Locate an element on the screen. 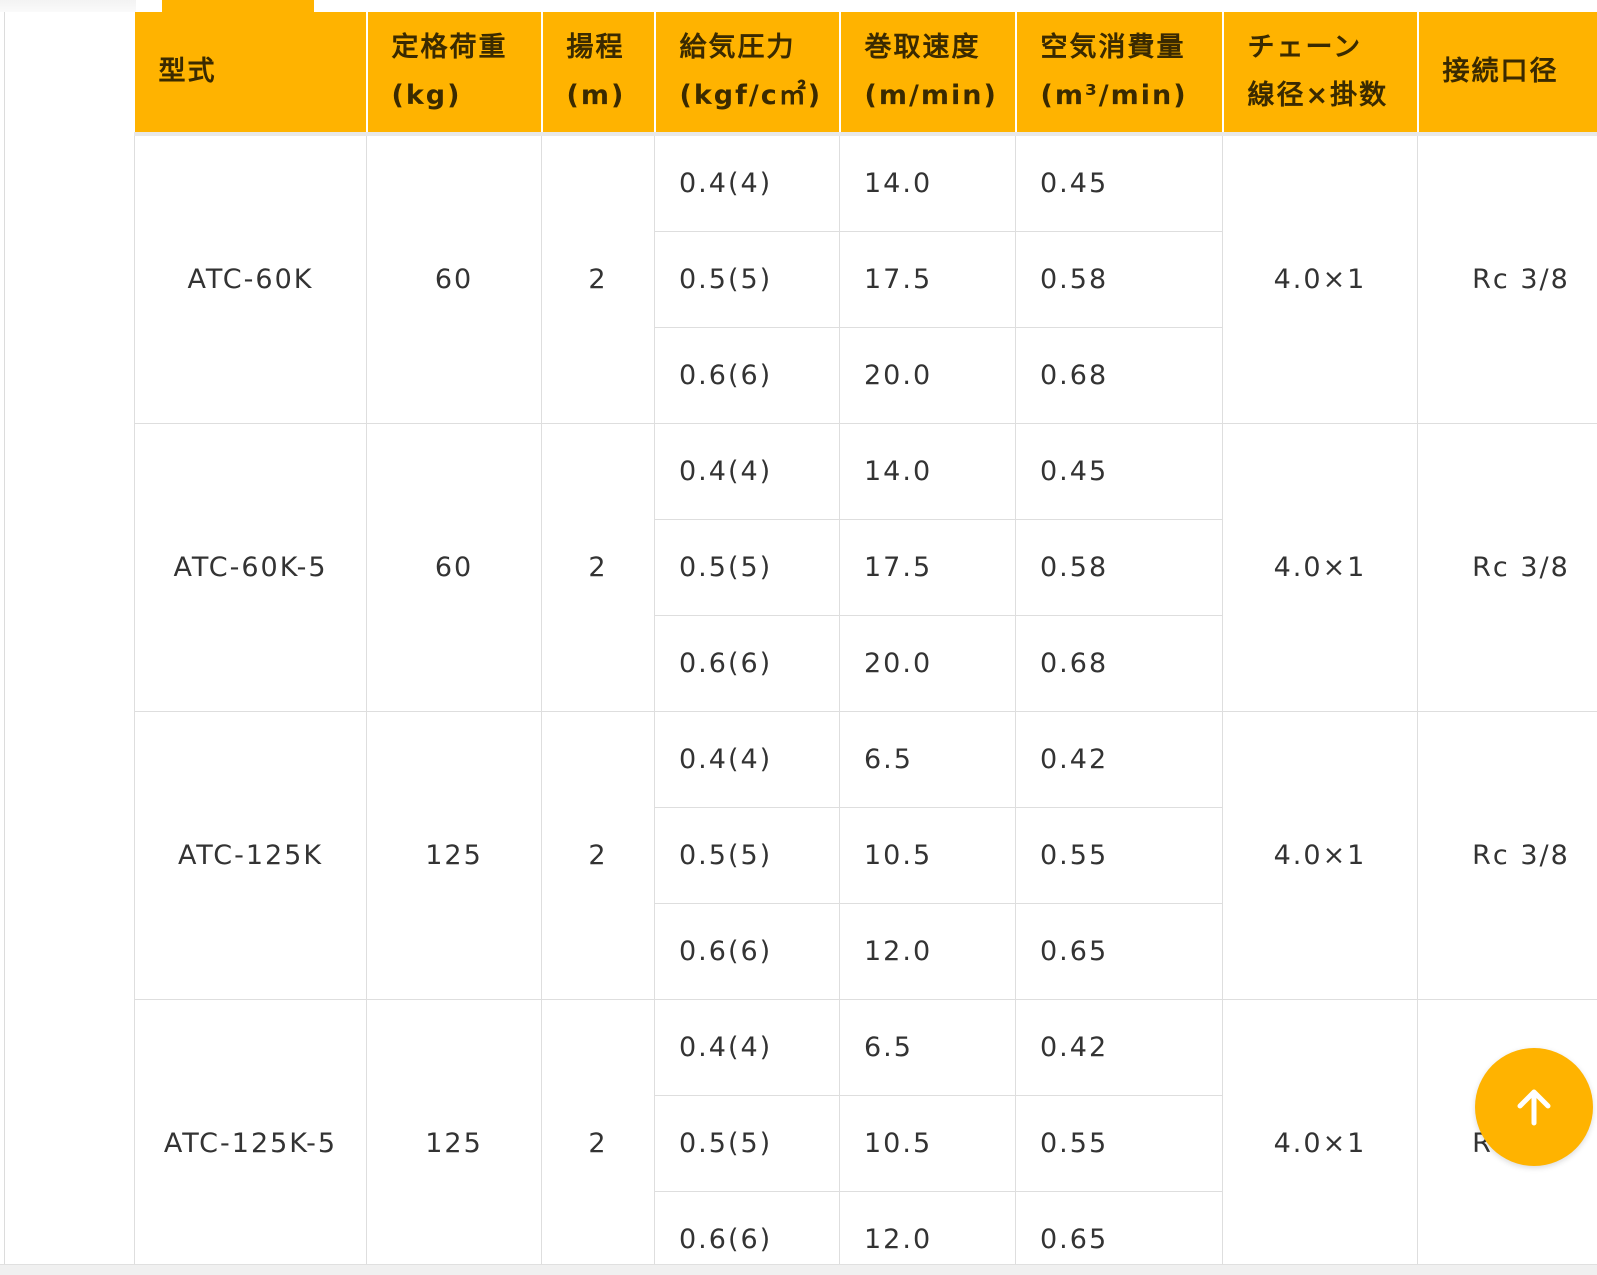 The height and width of the screenshot is (1275, 1597). scroll-to-top-button is located at coordinates (1534, 1107).